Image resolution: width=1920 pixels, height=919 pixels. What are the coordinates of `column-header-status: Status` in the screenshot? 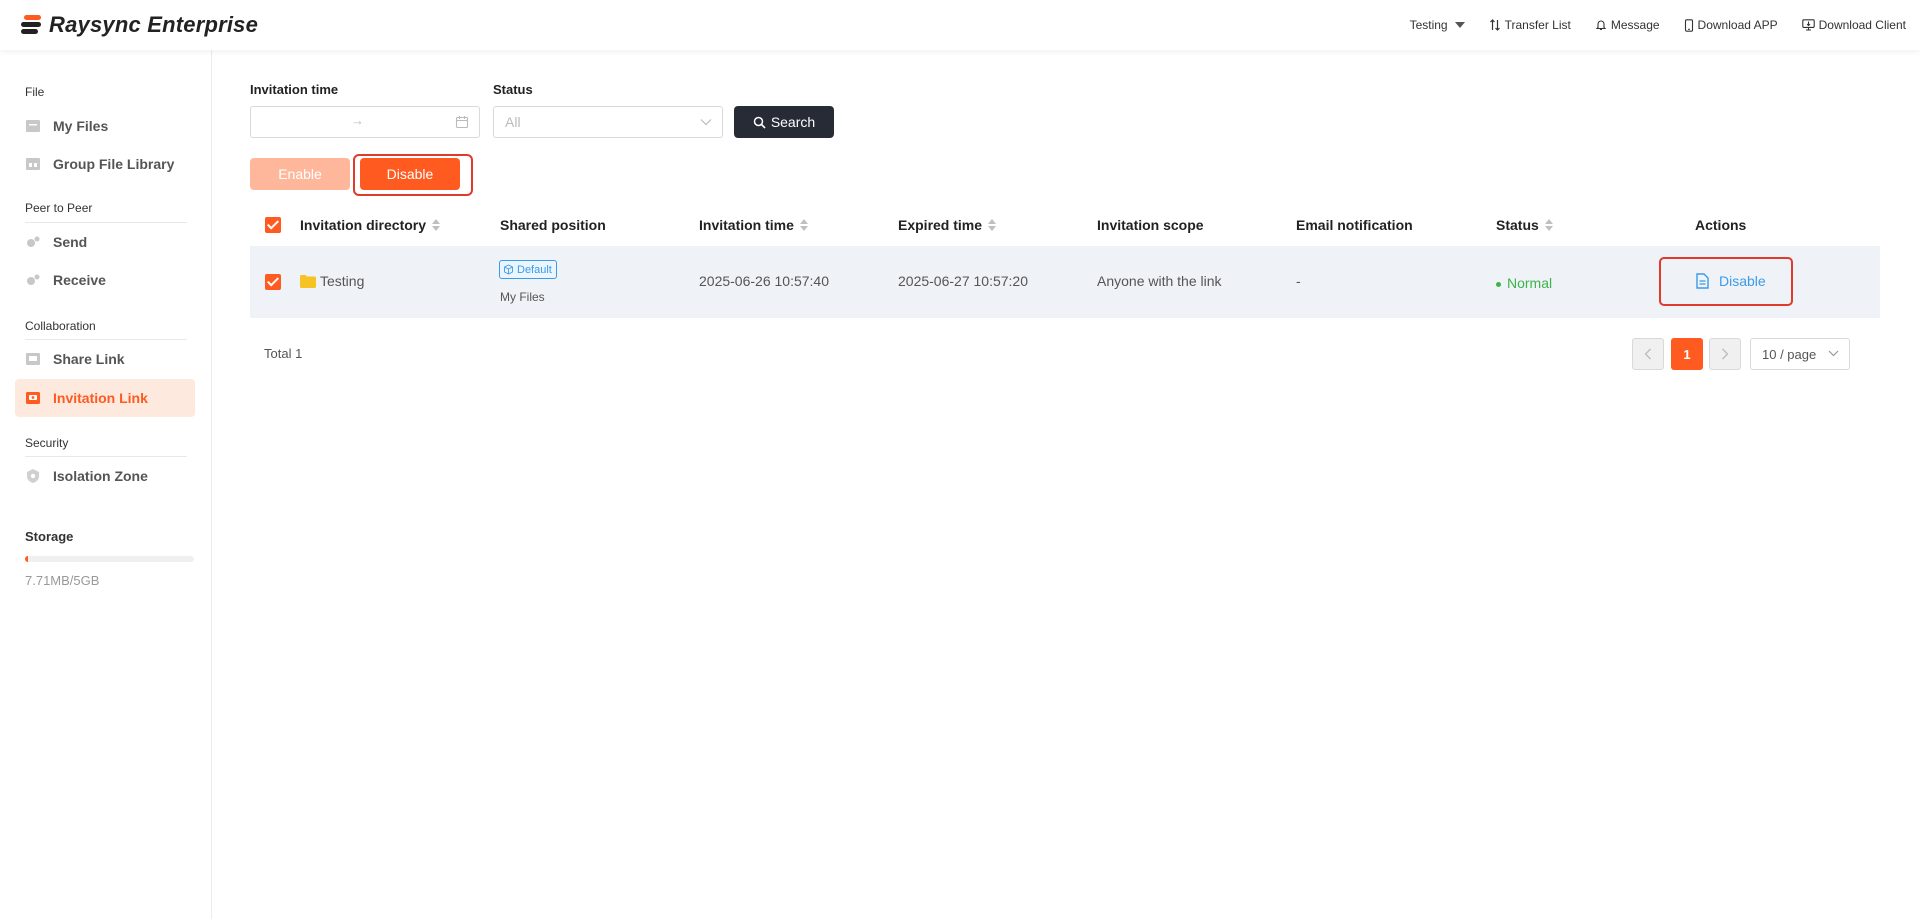 It's located at (1524, 225).